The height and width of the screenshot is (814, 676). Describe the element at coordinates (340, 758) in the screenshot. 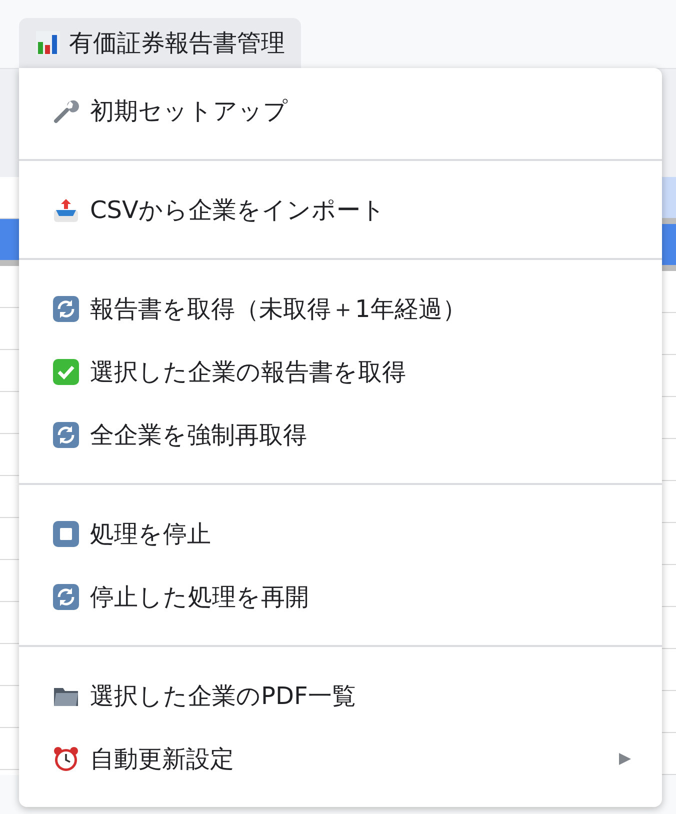

I see `menu-item: 自動更新設定` at that location.